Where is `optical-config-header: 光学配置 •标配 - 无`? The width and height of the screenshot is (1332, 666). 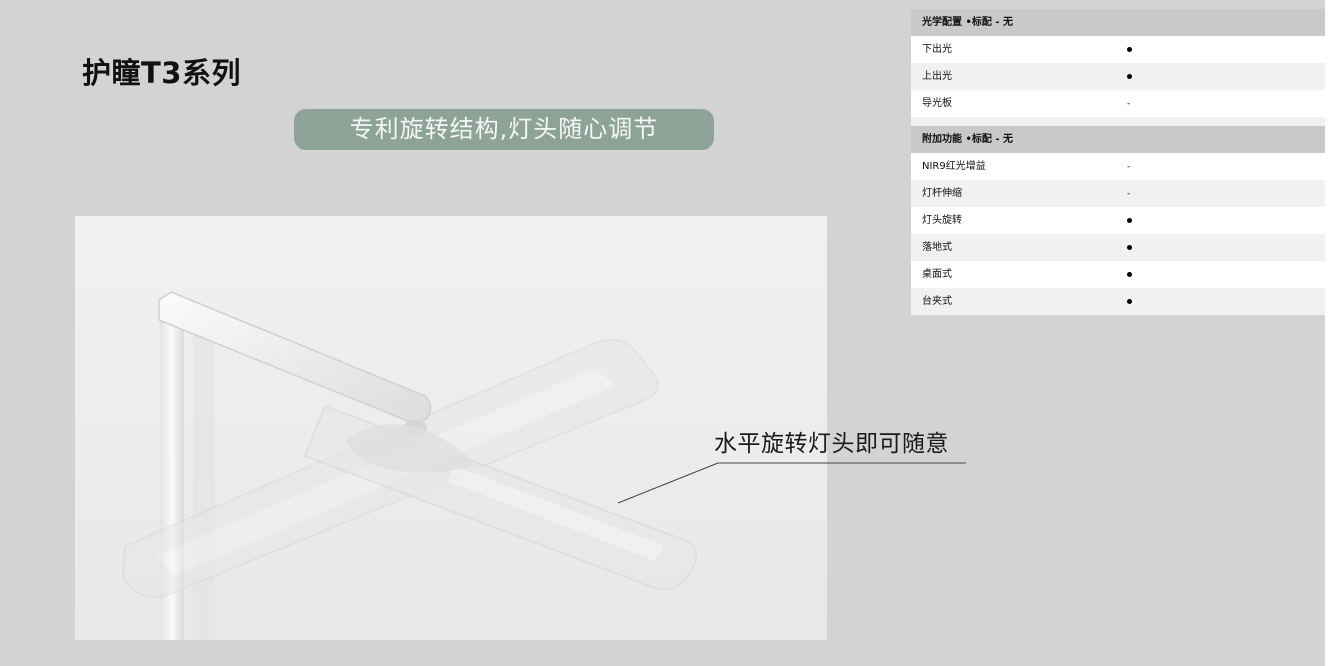 optical-config-header: 光学配置 •标配 - 无 is located at coordinates (1118, 22).